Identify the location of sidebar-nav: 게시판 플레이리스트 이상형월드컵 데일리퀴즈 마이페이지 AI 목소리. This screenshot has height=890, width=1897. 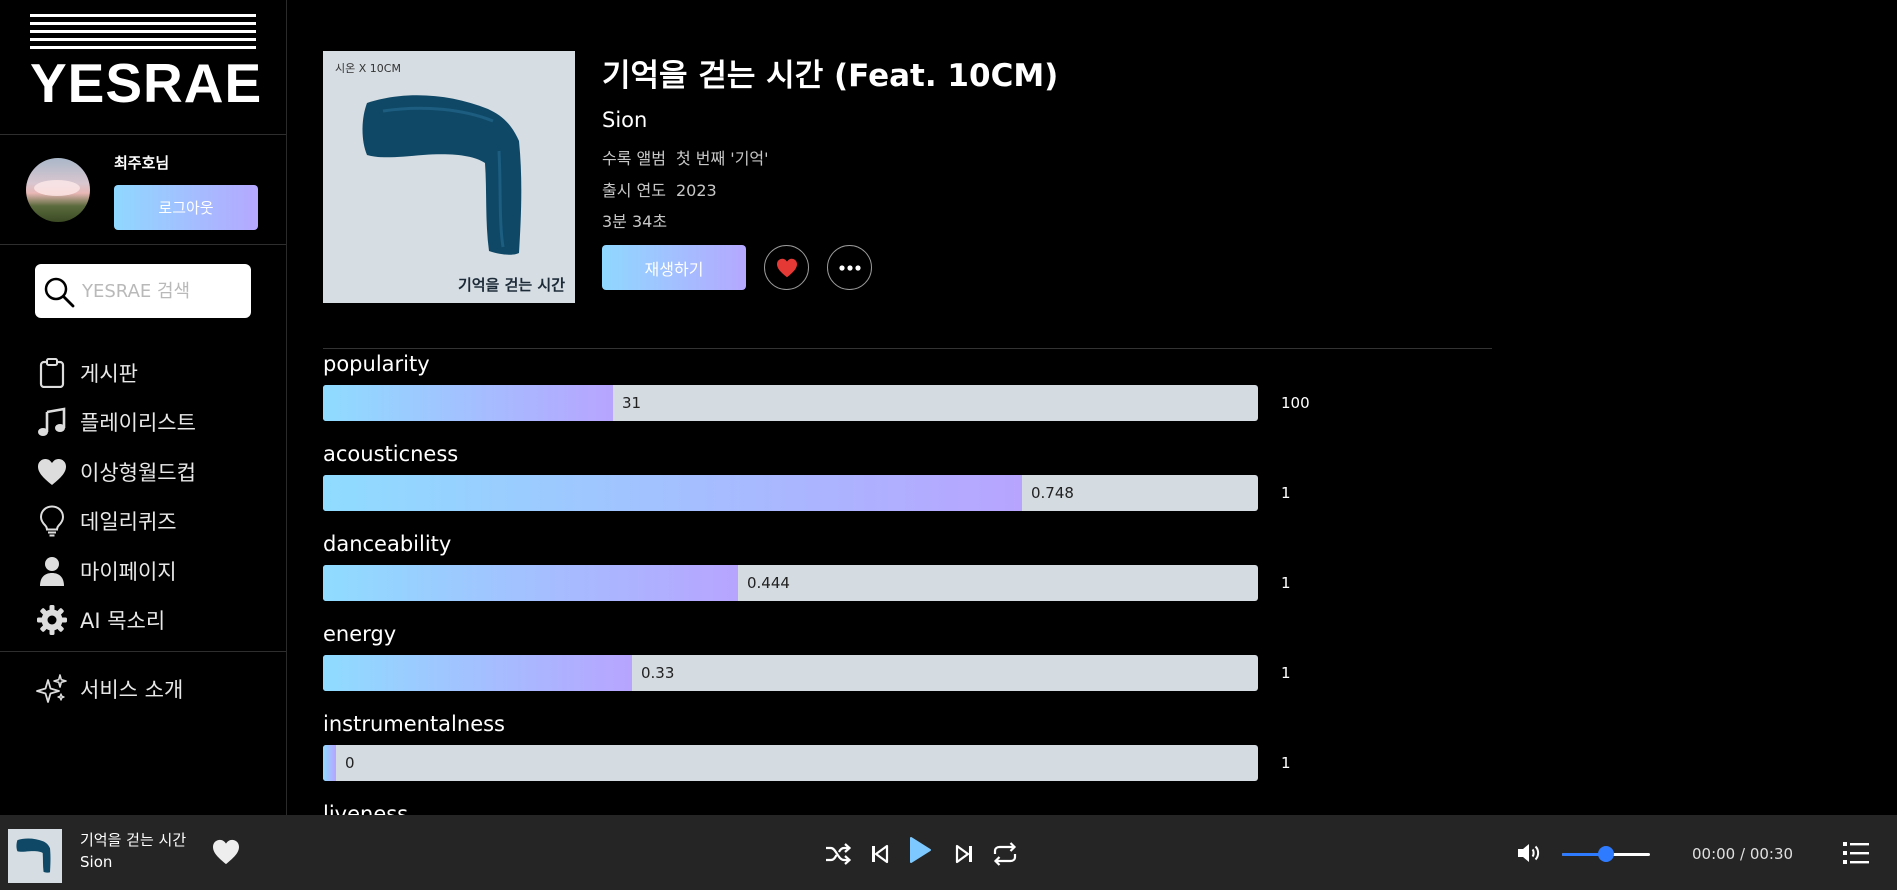
(156, 496).